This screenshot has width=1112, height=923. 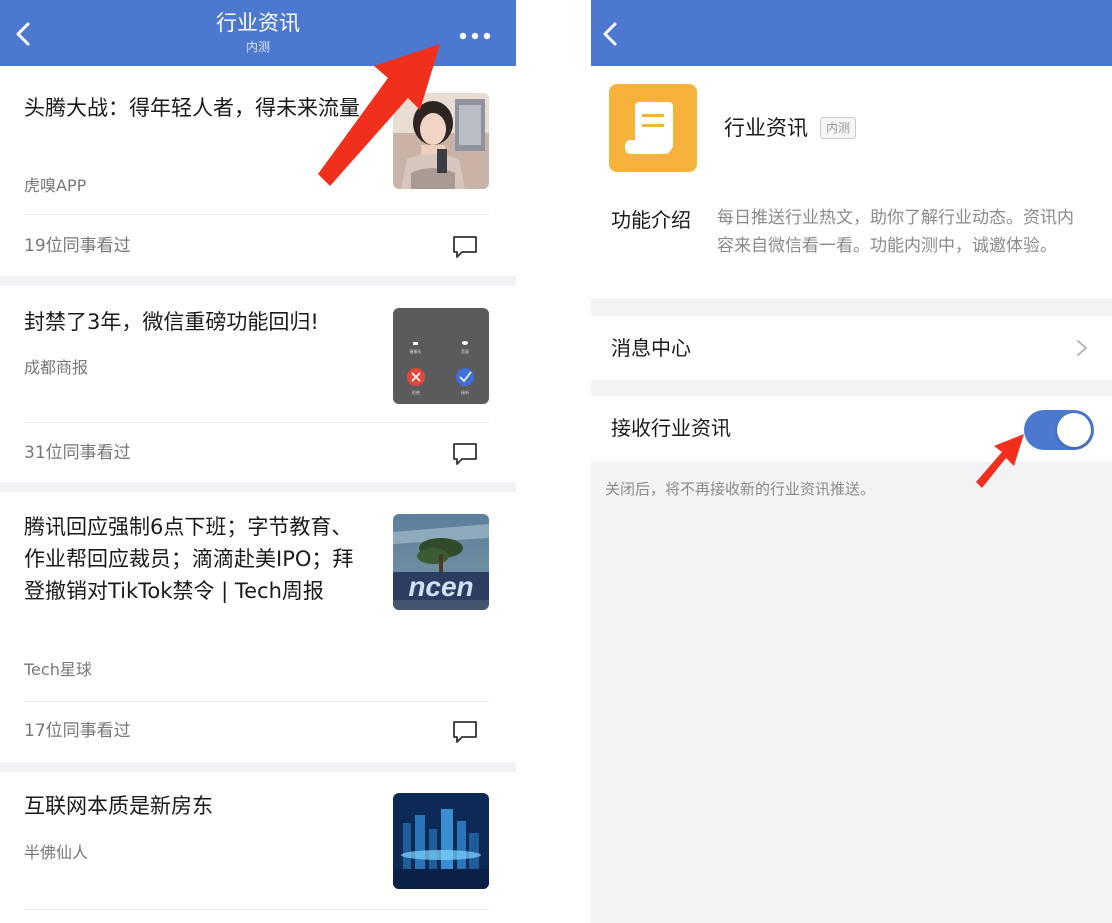 What do you see at coordinates (441, 562) in the screenshot?
I see `article-thumbnail: ncen` at bounding box center [441, 562].